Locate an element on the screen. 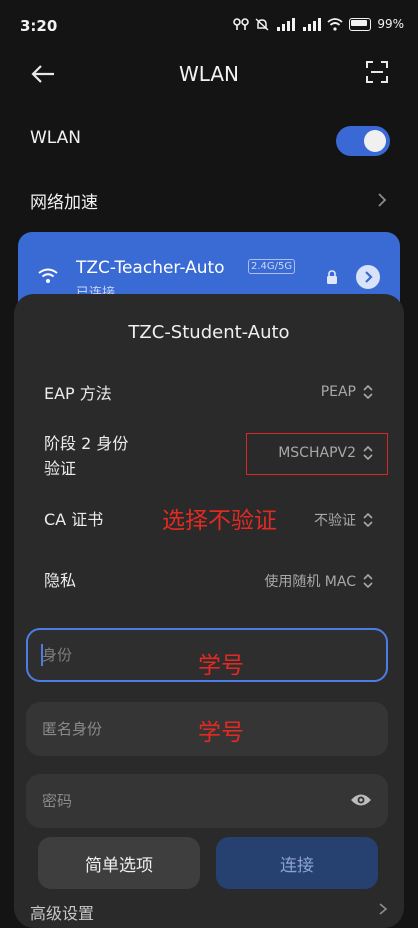 The image size is (418, 928). status-time: 3:20 is located at coordinates (39, 26).